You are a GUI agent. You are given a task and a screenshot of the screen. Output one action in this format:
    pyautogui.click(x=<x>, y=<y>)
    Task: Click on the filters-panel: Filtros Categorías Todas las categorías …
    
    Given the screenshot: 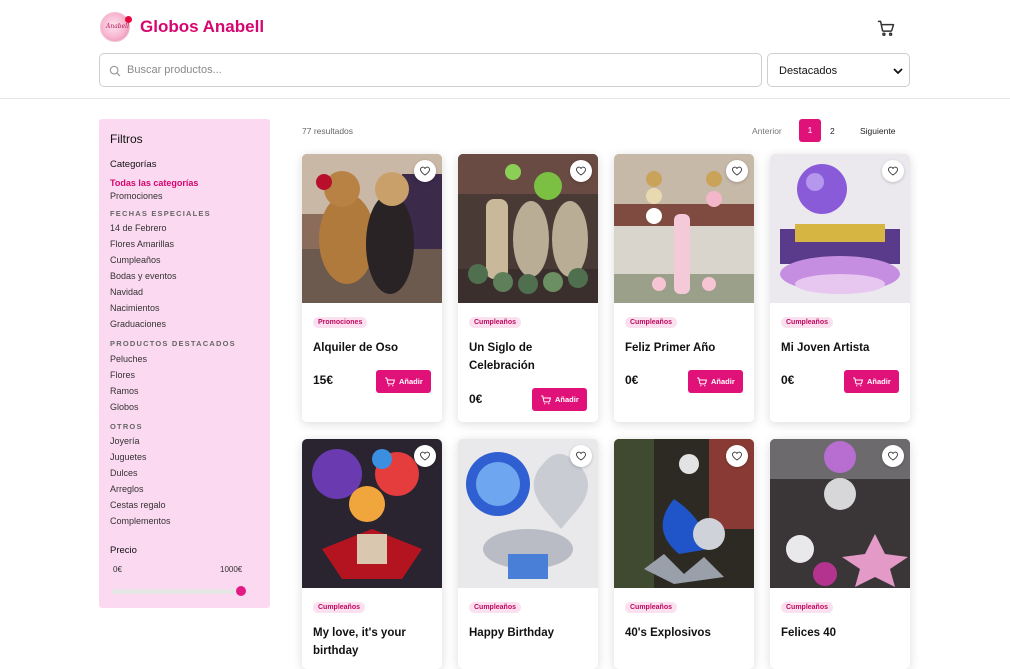 What is the action you would take?
    pyautogui.click(x=184, y=363)
    